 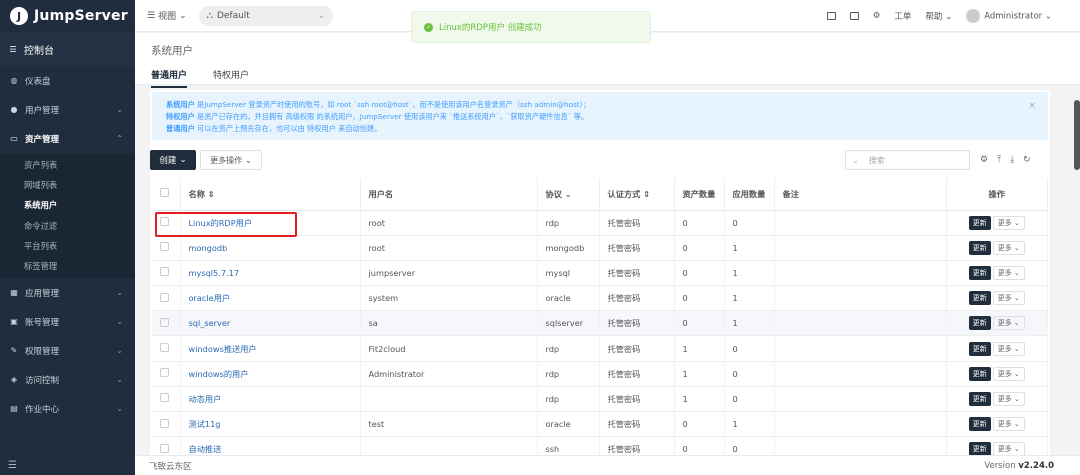 I want to click on col-protocol: 协议 ⌄, so click(x=568, y=194).